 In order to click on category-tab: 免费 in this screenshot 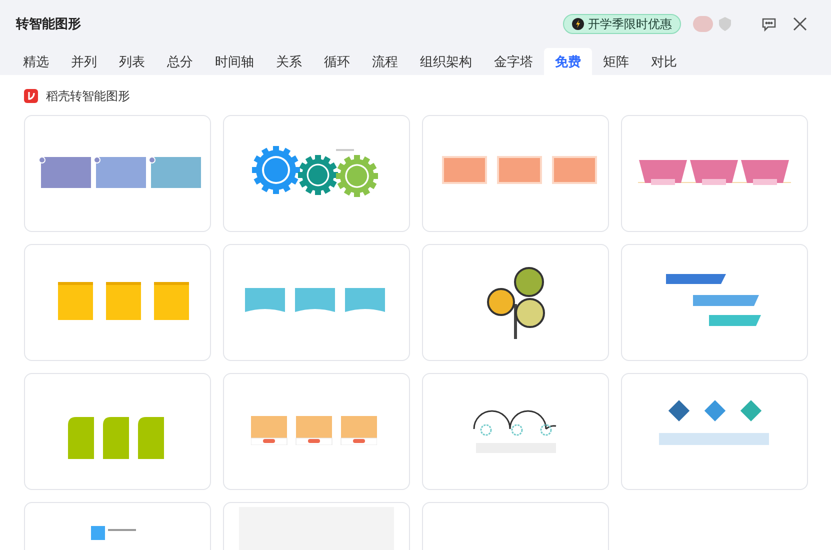, I will do `click(568, 61)`.